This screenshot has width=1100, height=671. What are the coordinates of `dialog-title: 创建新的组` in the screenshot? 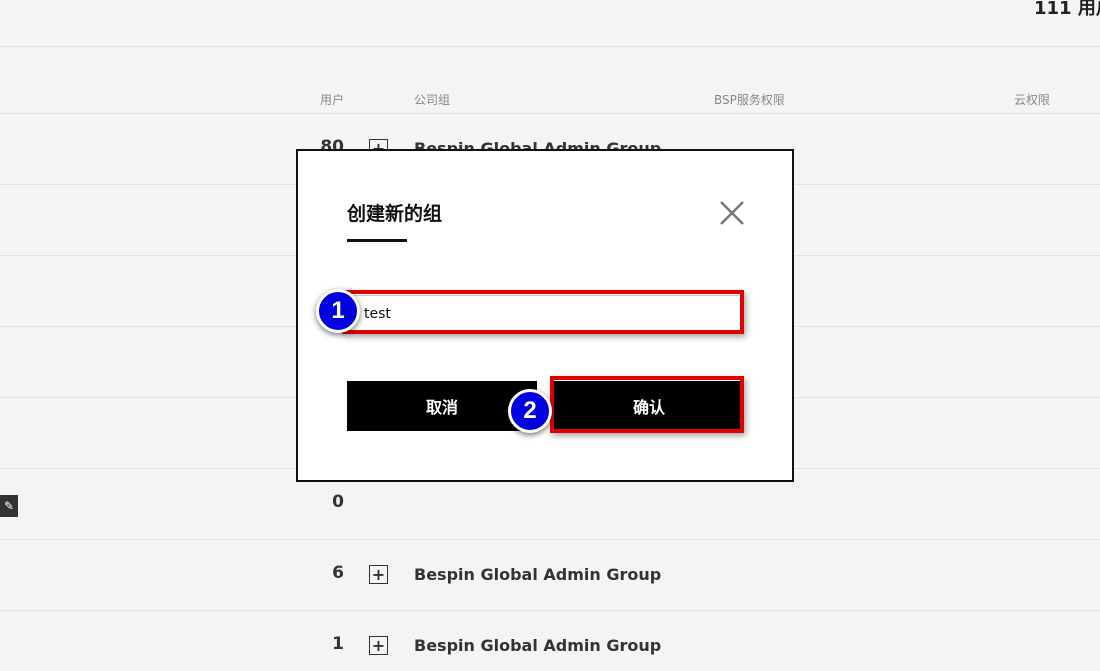 It's located at (395, 214).